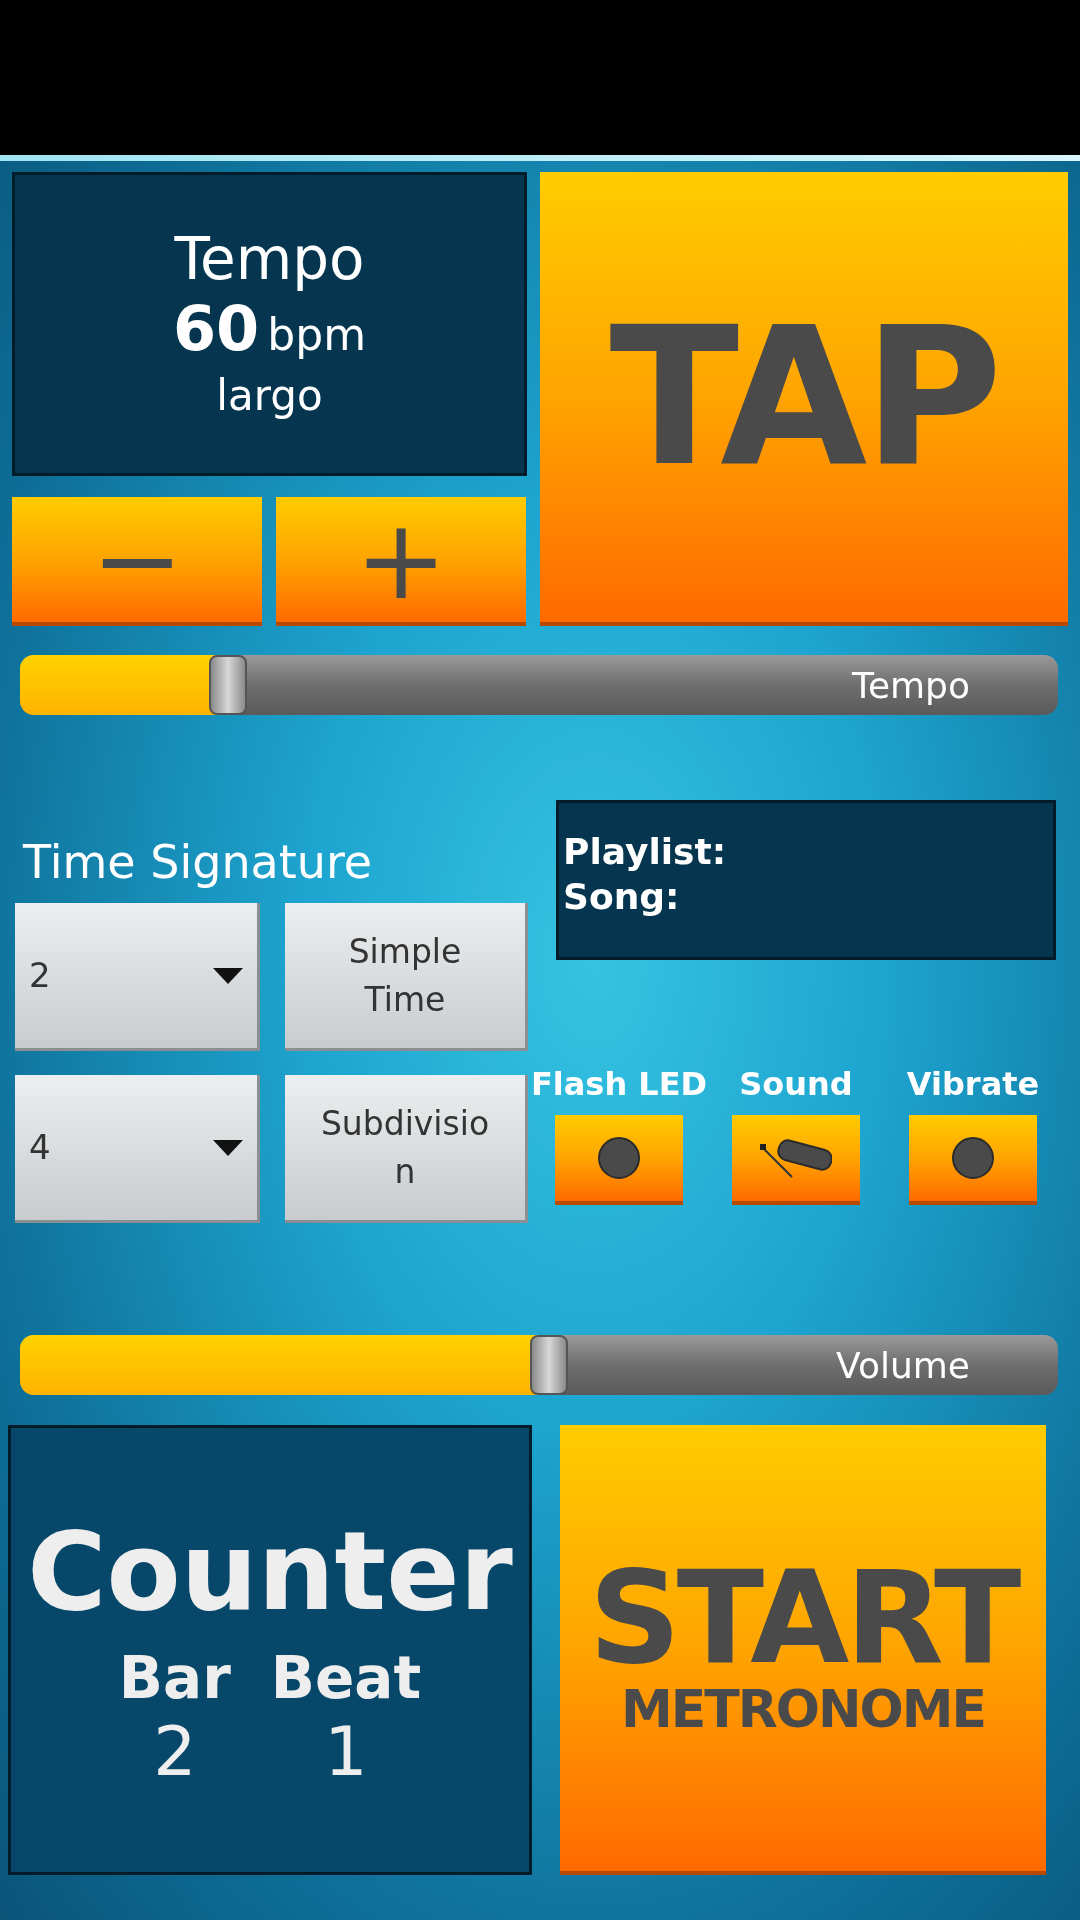 Image resolution: width=1080 pixels, height=1920 pixels. Describe the element at coordinates (539, 685) in the screenshot. I see `slider-track: Tempo` at that location.